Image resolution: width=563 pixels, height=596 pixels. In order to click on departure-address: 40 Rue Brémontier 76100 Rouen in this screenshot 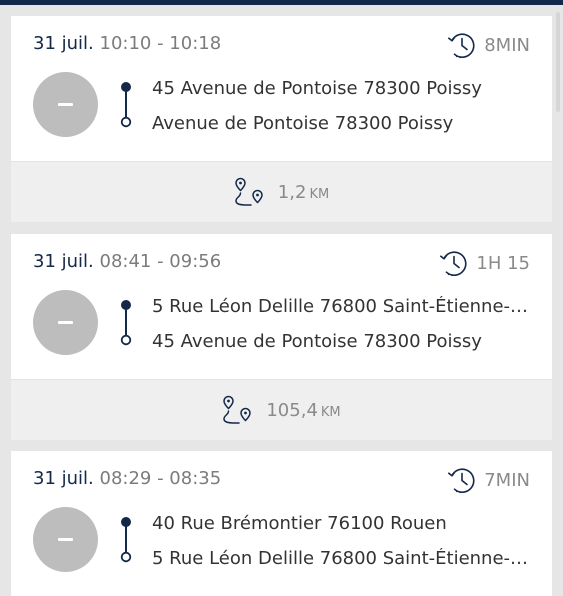, I will do `click(299, 523)`.